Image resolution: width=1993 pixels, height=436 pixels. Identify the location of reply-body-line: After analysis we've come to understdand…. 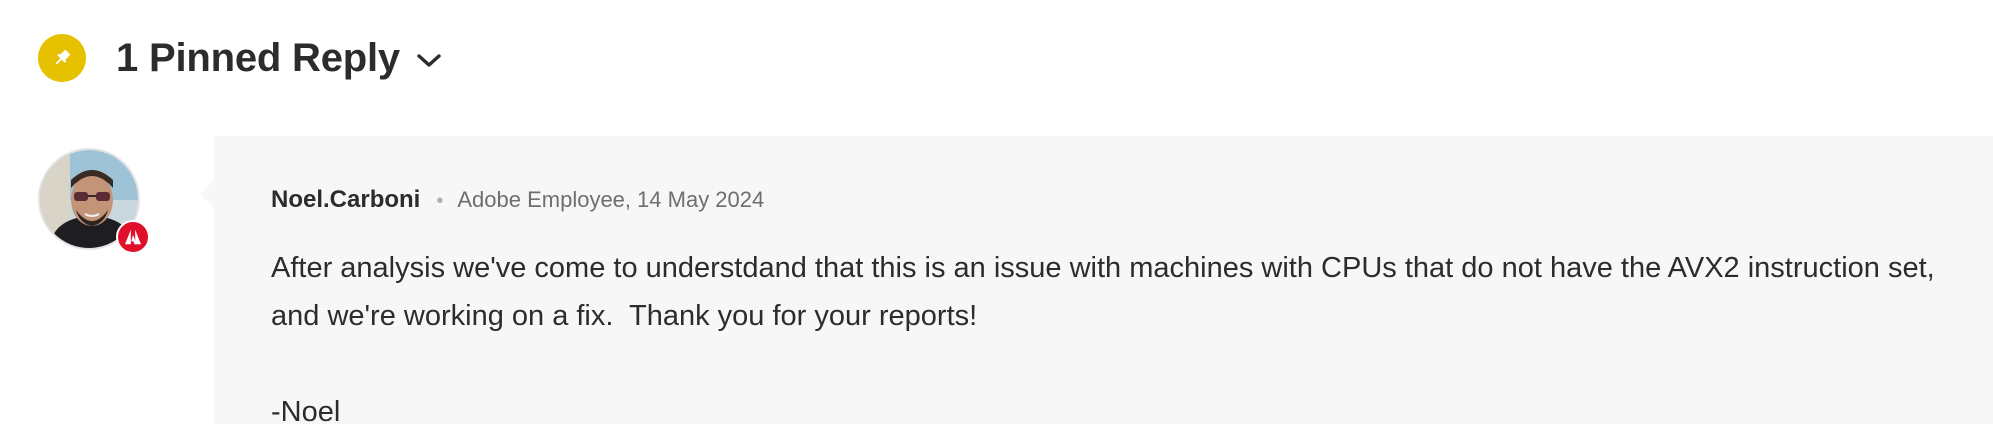
(1103, 268).